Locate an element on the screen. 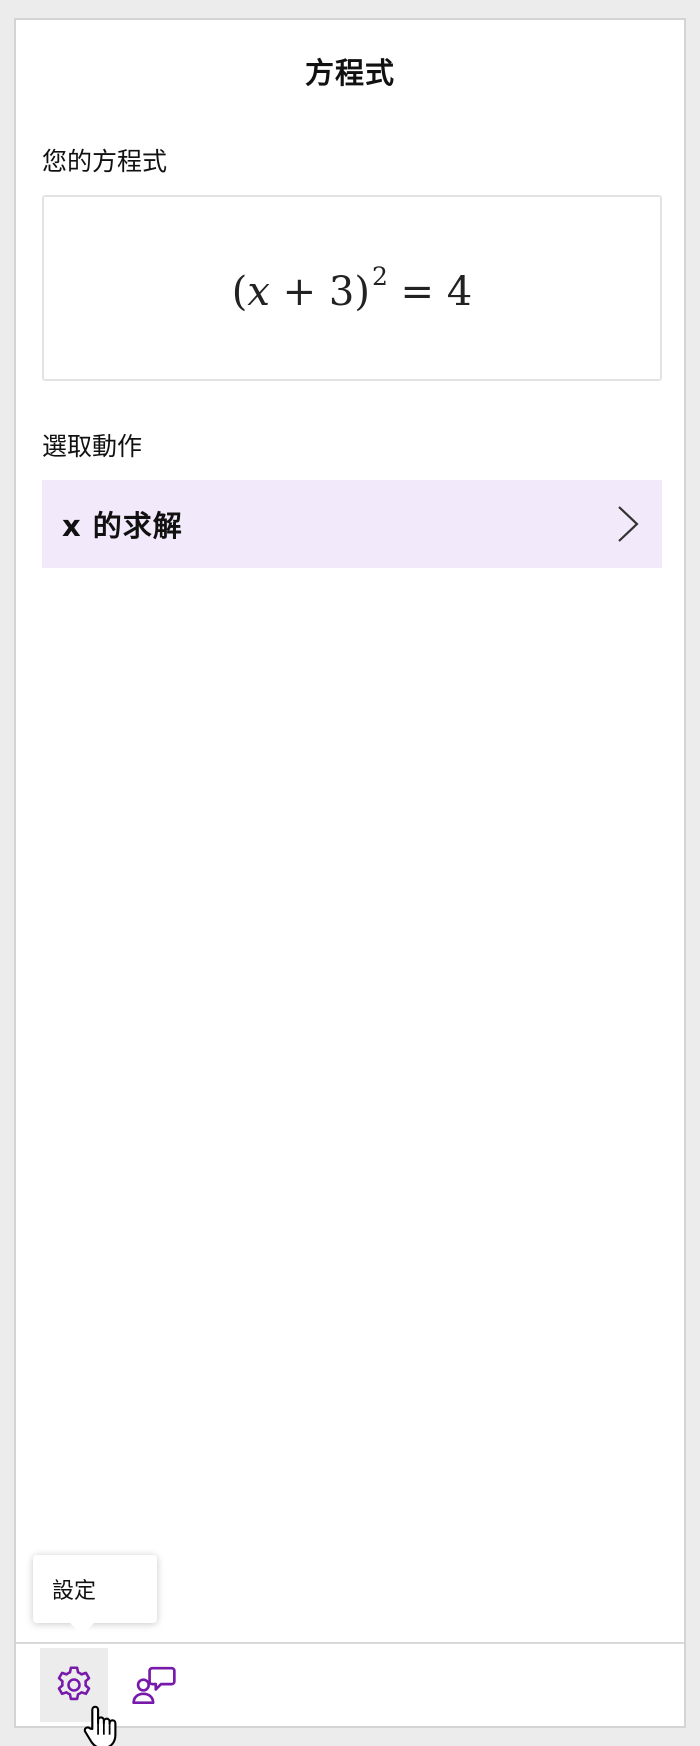  equation-rparen: ) is located at coordinates (362, 291).